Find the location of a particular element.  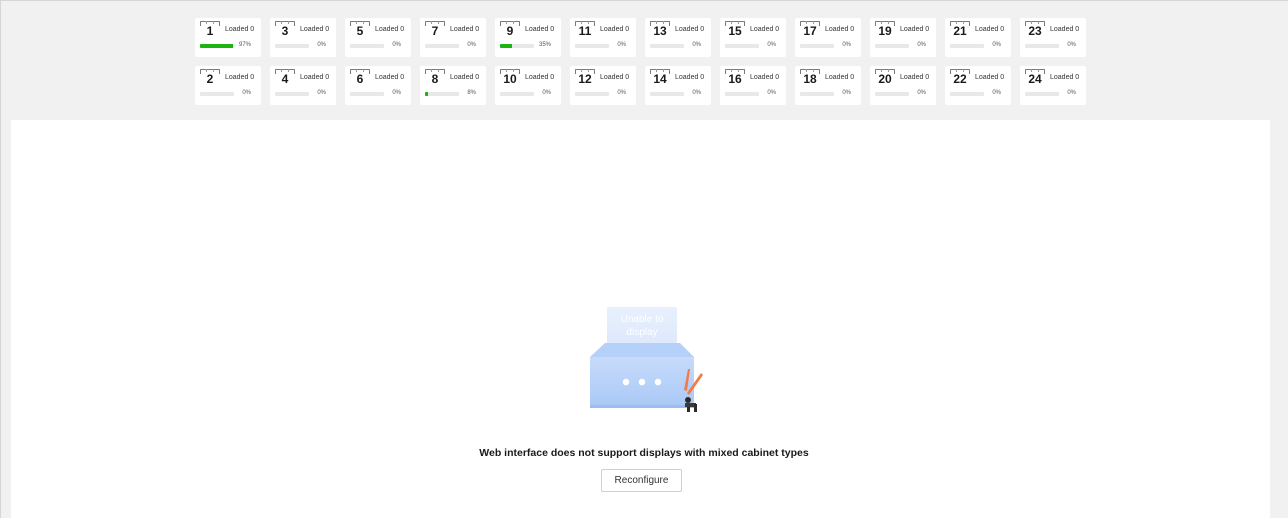

port-card-17: 17 Loaded 0 0% is located at coordinates (828, 37).